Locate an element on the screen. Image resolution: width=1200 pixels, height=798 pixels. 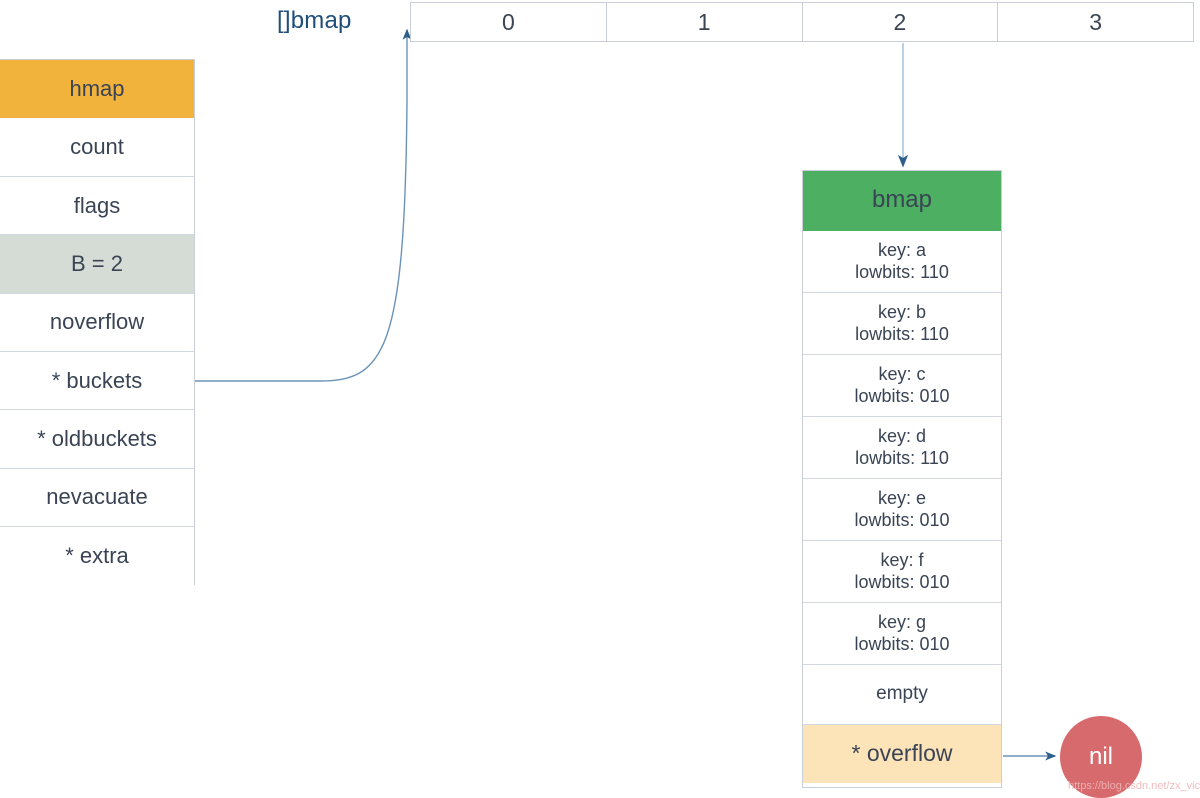
bmap-entry-1-lowbits: lowbits: 110 is located at coordinates (902, 333).